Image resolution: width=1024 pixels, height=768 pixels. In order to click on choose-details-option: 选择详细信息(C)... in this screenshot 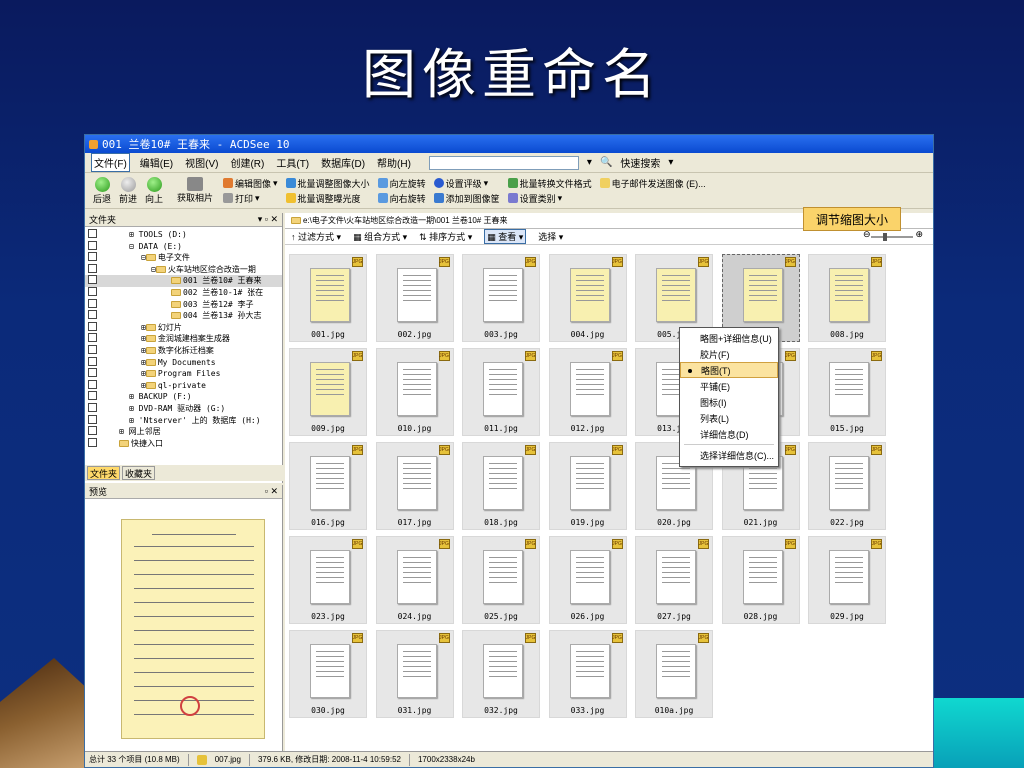, I will do `click(729, 455)`.